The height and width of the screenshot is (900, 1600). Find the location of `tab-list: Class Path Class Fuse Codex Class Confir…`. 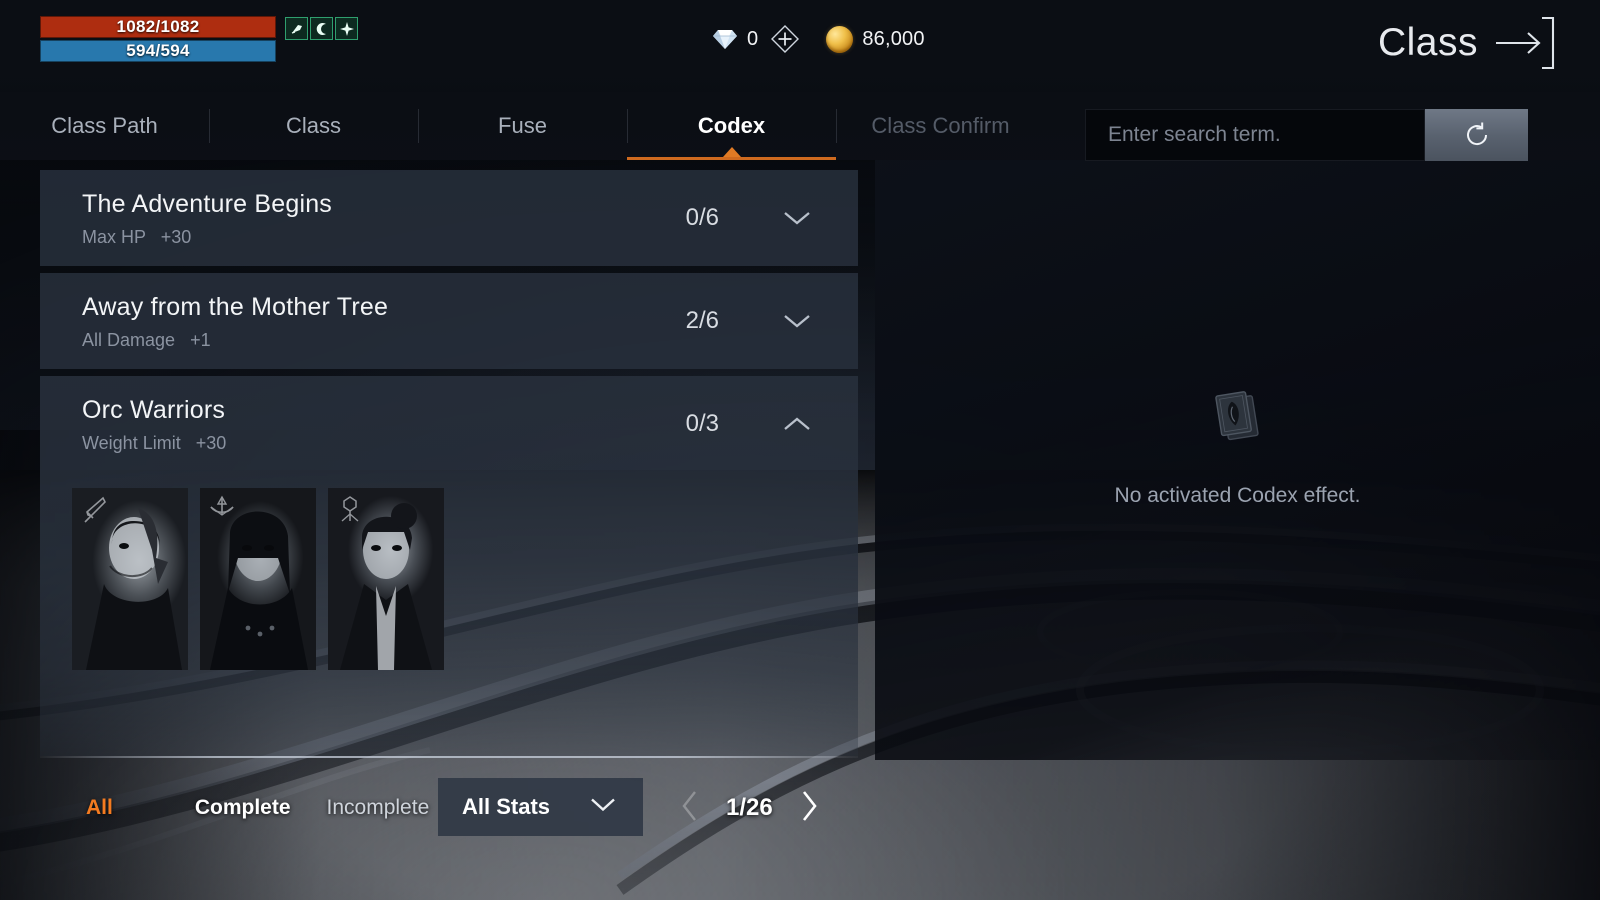

tab-list: Class Path Class Fuse Codex Class Confir… is located at coordinates (522, 126).